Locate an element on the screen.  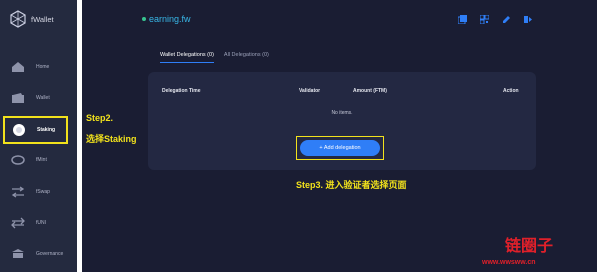
home-icon is located at coordinates (18, 67).